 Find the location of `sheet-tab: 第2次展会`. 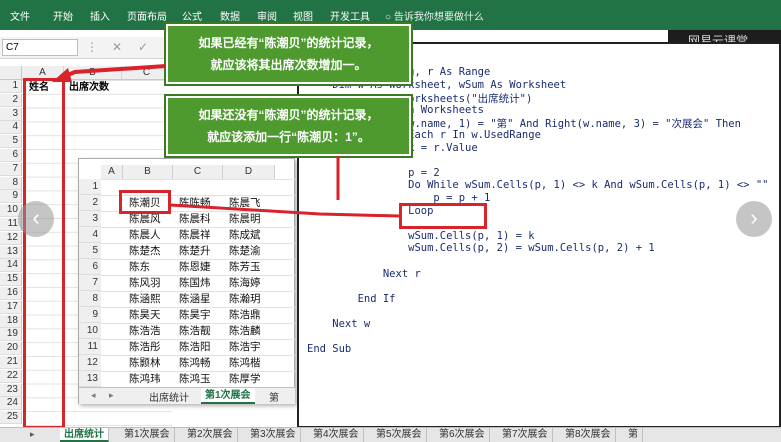

sheet-tab: 第2次展会 is located at coordinates (210, 435).